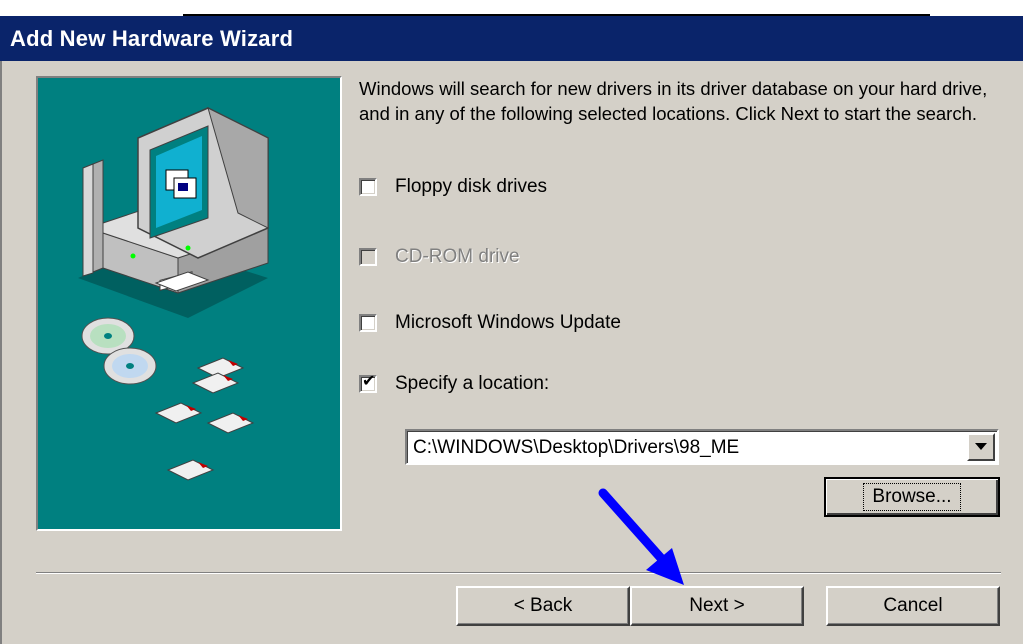  What do you see at coordinates (457, 256) in the screenshot?
I see `cdrom-label: CD-ROM drive` at bounding box center [457, 256].